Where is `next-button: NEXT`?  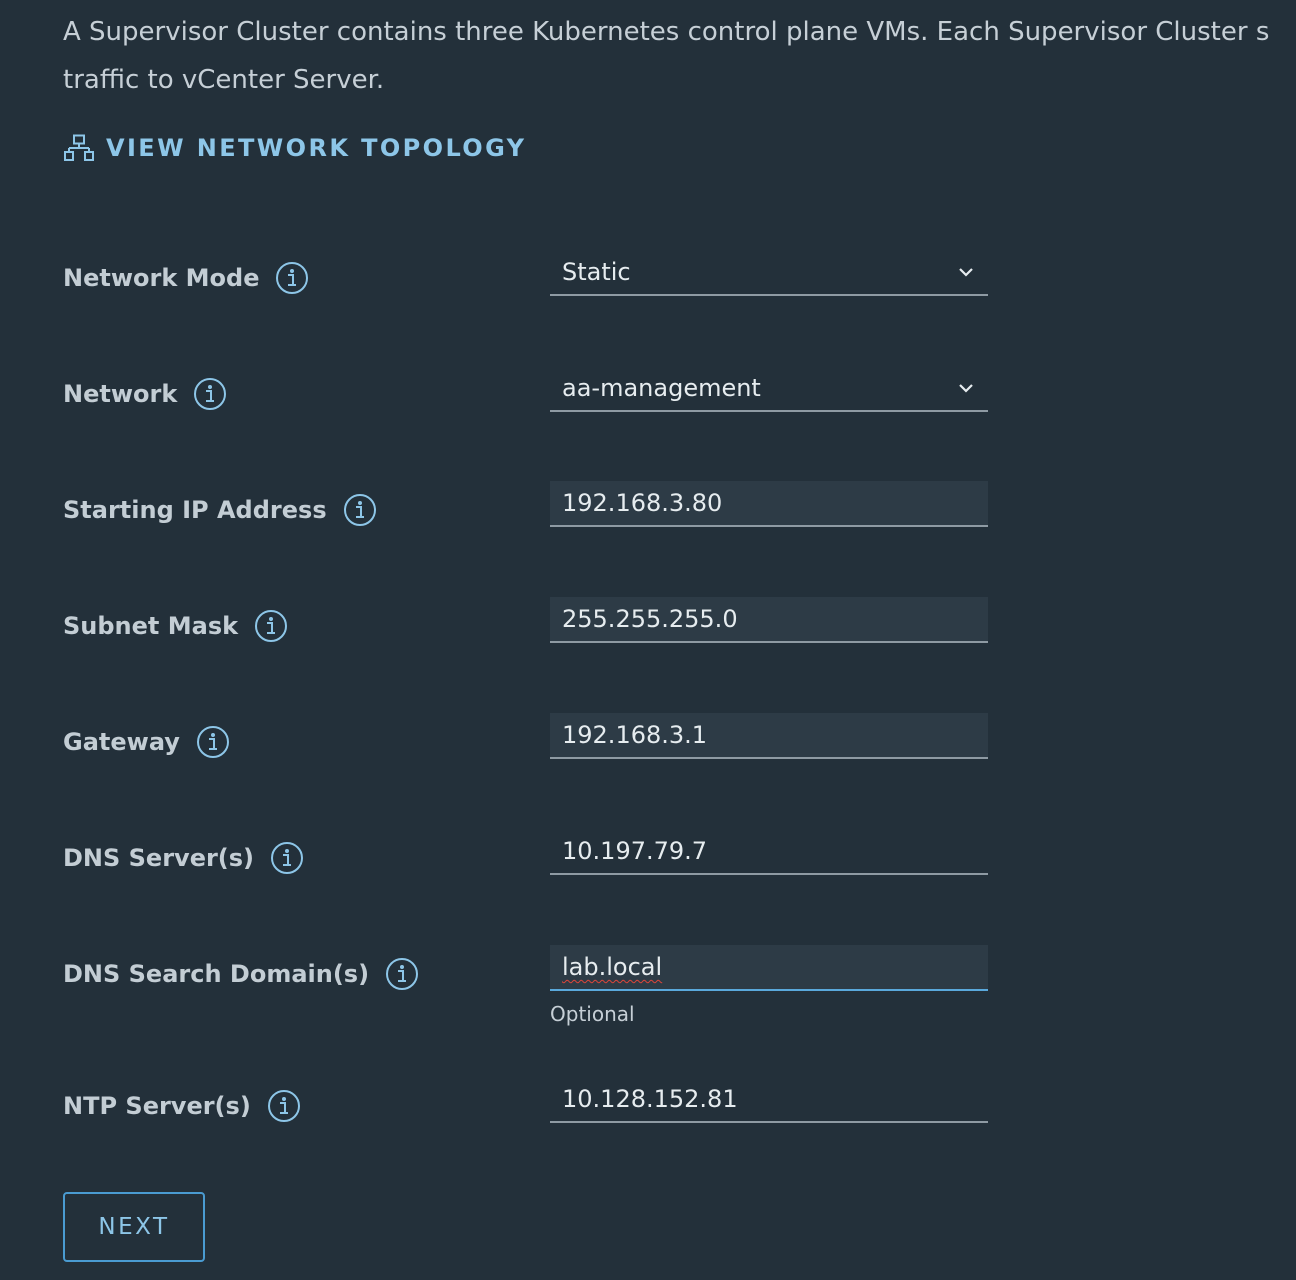
next-button: NEXT is located at coordinates (134, 1227).